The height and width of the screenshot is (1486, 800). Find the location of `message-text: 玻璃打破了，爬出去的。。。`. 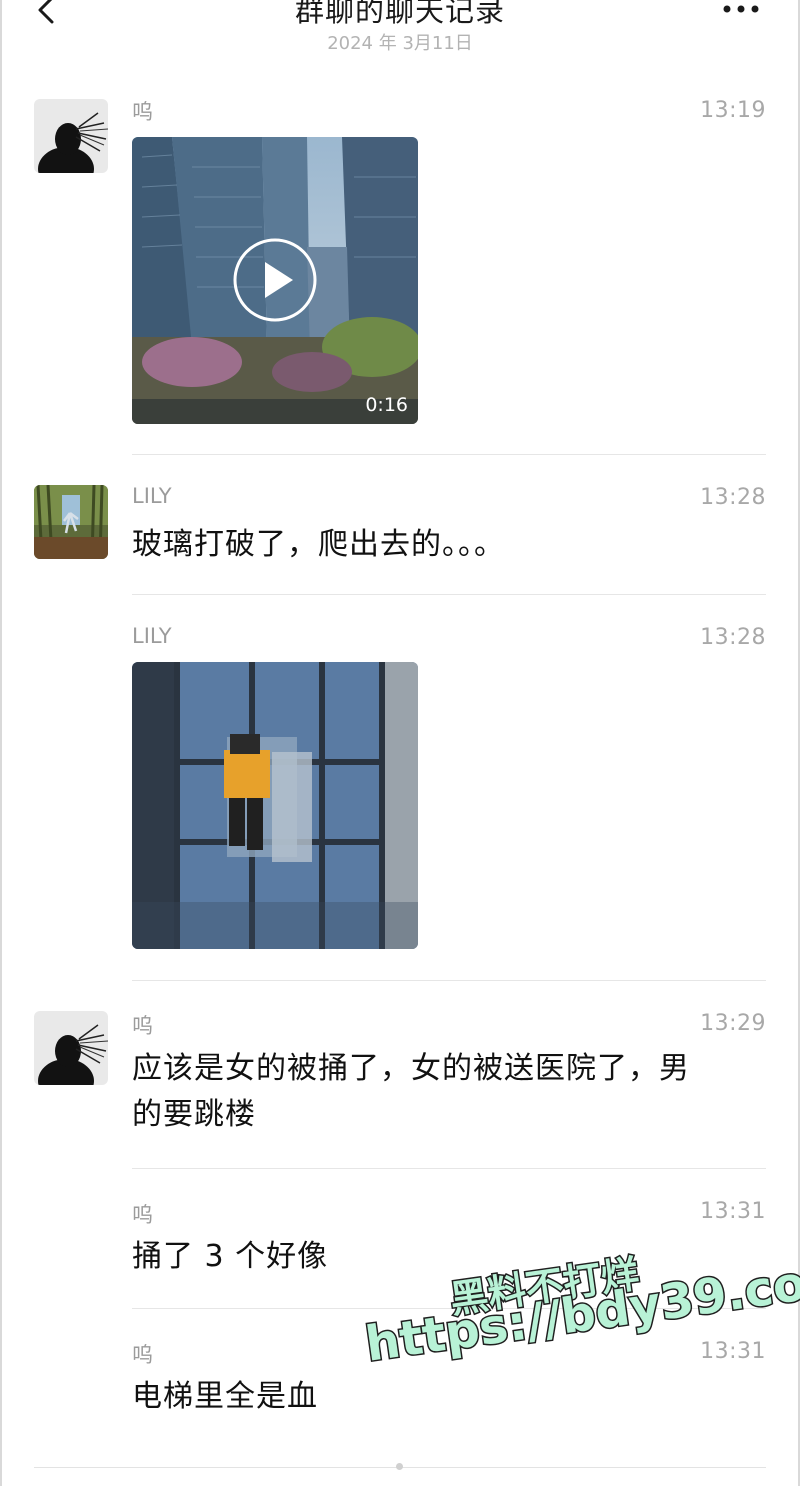

message-text: 玻璃打破了，爬出去的。。。 is located at coordinates (318, 544).